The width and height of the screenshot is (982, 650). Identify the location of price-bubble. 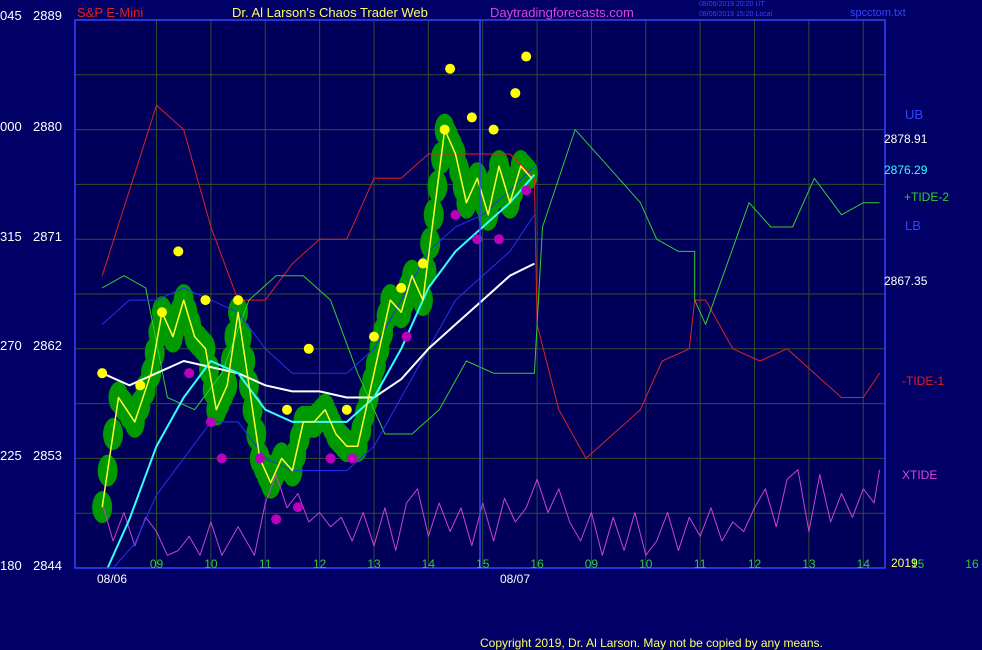
(102, 507).